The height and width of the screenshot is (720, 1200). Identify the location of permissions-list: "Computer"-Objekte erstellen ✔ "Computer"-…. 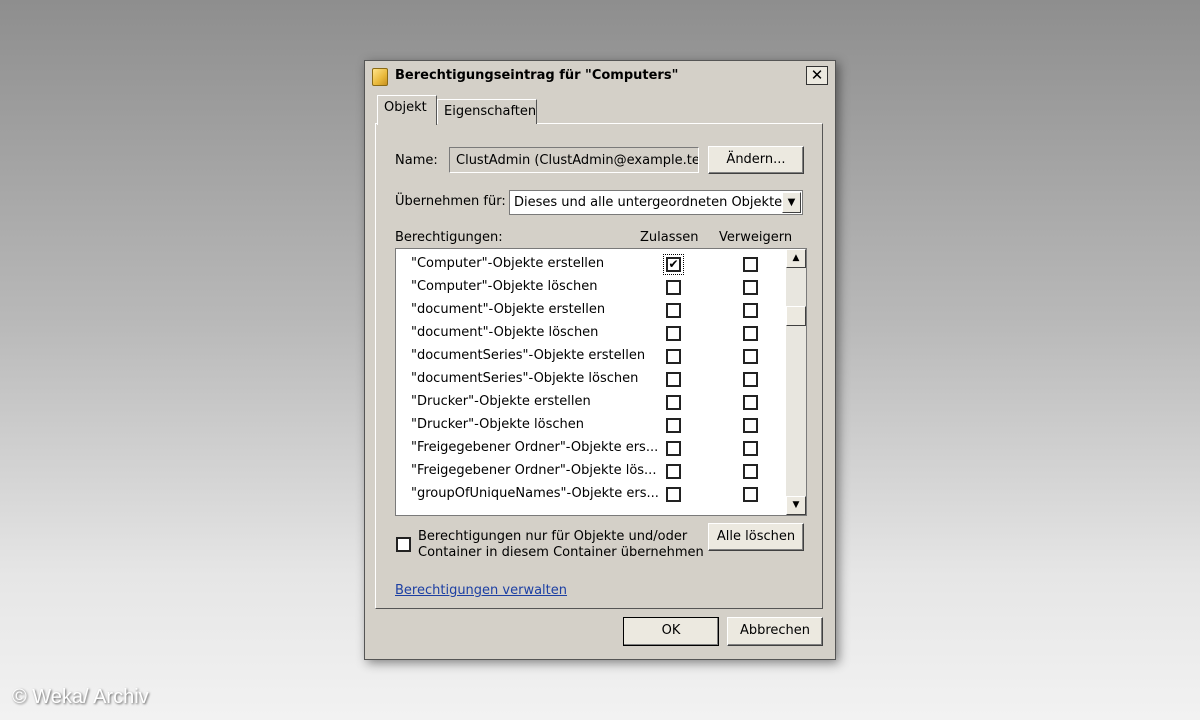
(601, 382).